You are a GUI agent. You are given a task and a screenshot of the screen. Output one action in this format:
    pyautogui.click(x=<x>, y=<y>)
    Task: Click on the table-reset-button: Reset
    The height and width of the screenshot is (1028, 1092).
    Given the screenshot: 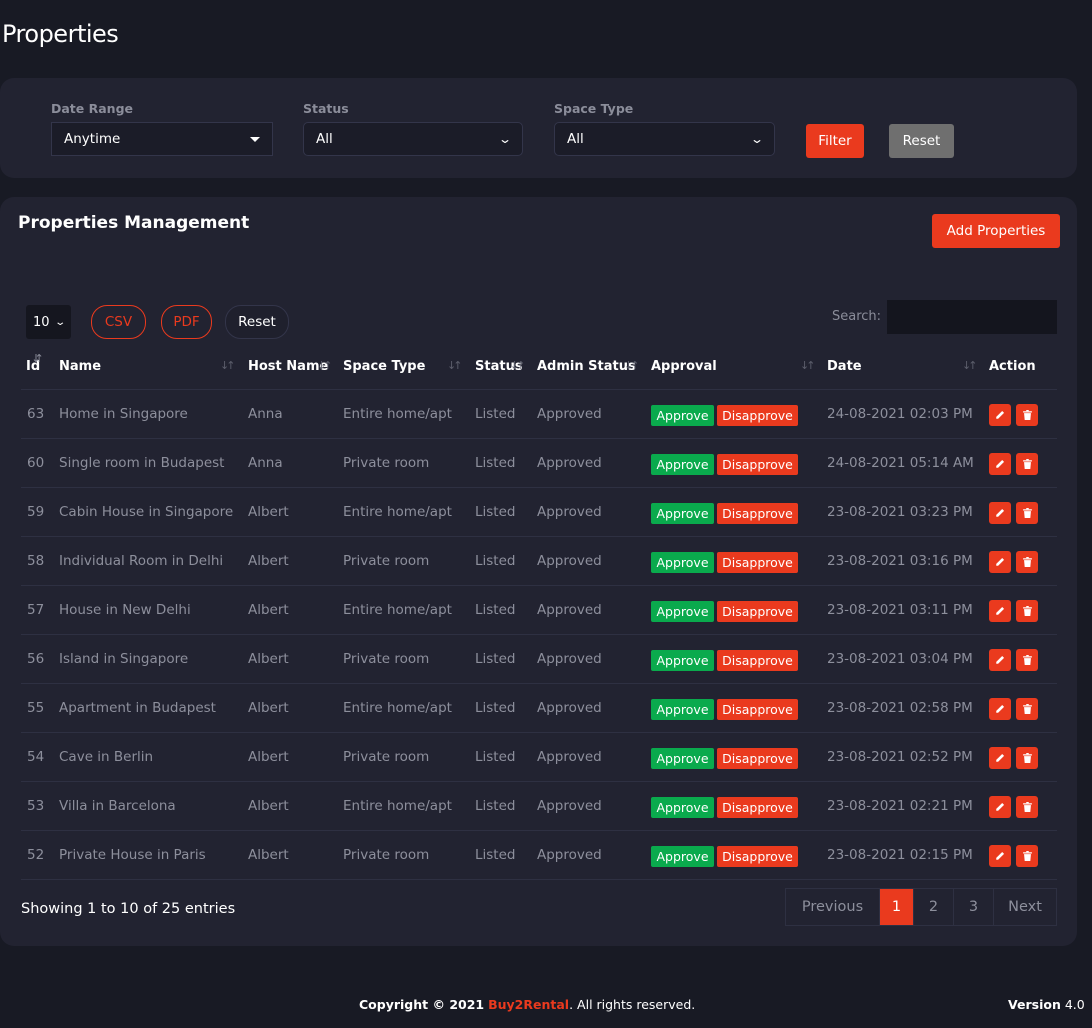 What is the action you would take?
    pyautogui.click(x=257, y=322)
    